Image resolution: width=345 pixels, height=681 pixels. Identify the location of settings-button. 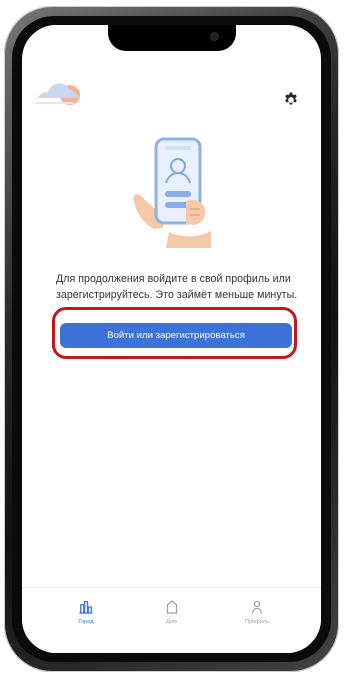
(291, 100).